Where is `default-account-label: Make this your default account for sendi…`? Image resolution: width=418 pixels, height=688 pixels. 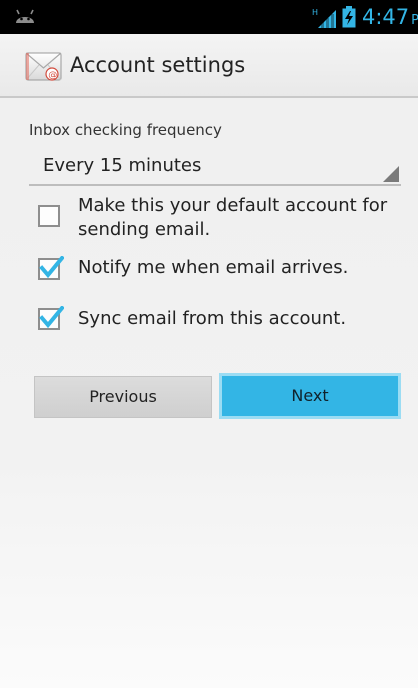 default-account-label: Make this your default account for sendi… is located at coordinates (233, 217).